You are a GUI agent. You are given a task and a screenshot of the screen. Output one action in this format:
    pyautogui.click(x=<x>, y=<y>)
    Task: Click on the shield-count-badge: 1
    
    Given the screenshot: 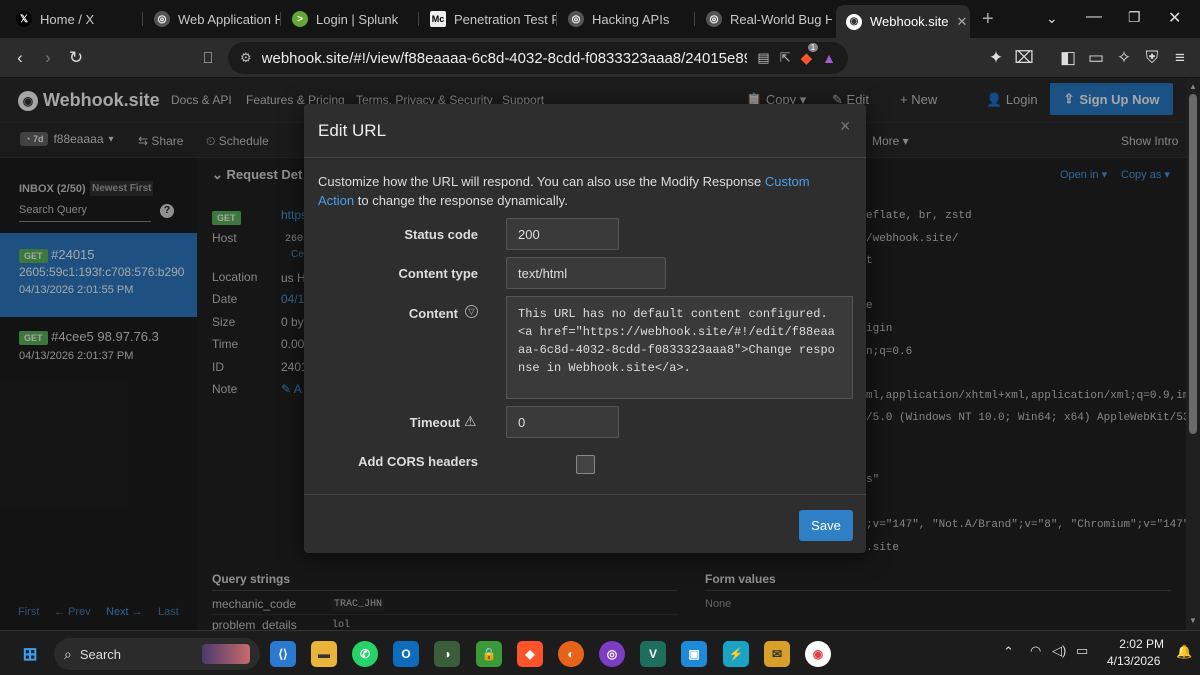 What is the action you would take?
    pyautogui.click(x=813, y=47)
    